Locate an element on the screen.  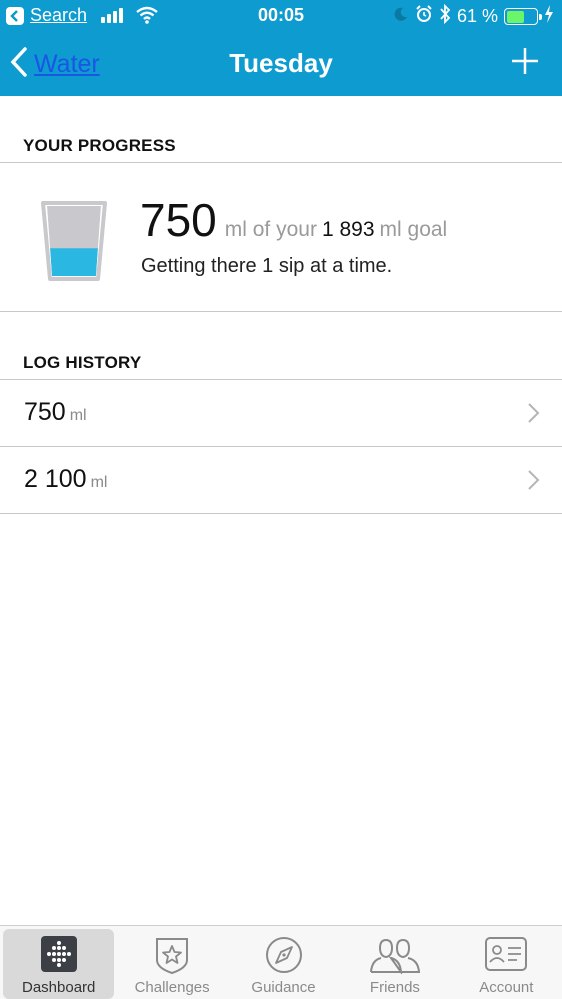
add-button is located at coordinates (525, 61).